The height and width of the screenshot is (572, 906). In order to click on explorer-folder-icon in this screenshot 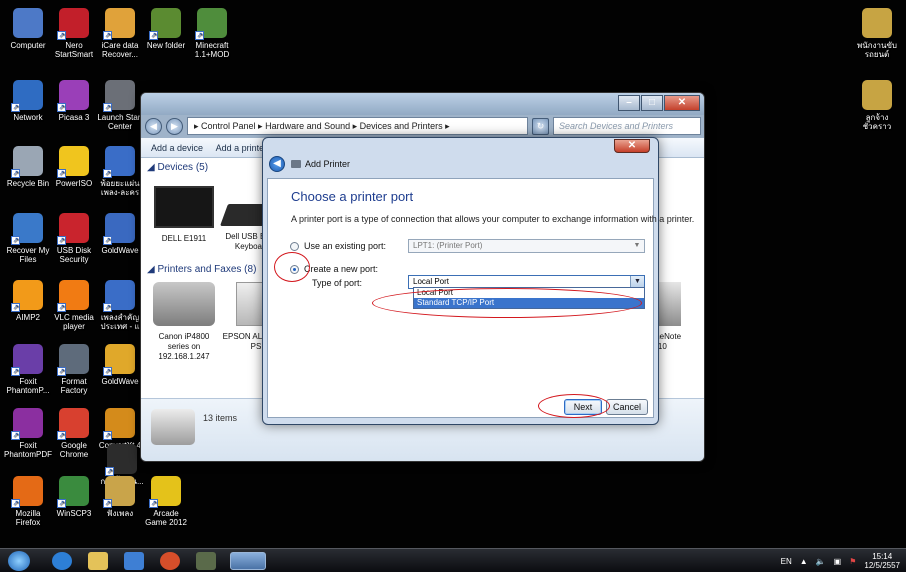, I will do `click(98, 561)`.